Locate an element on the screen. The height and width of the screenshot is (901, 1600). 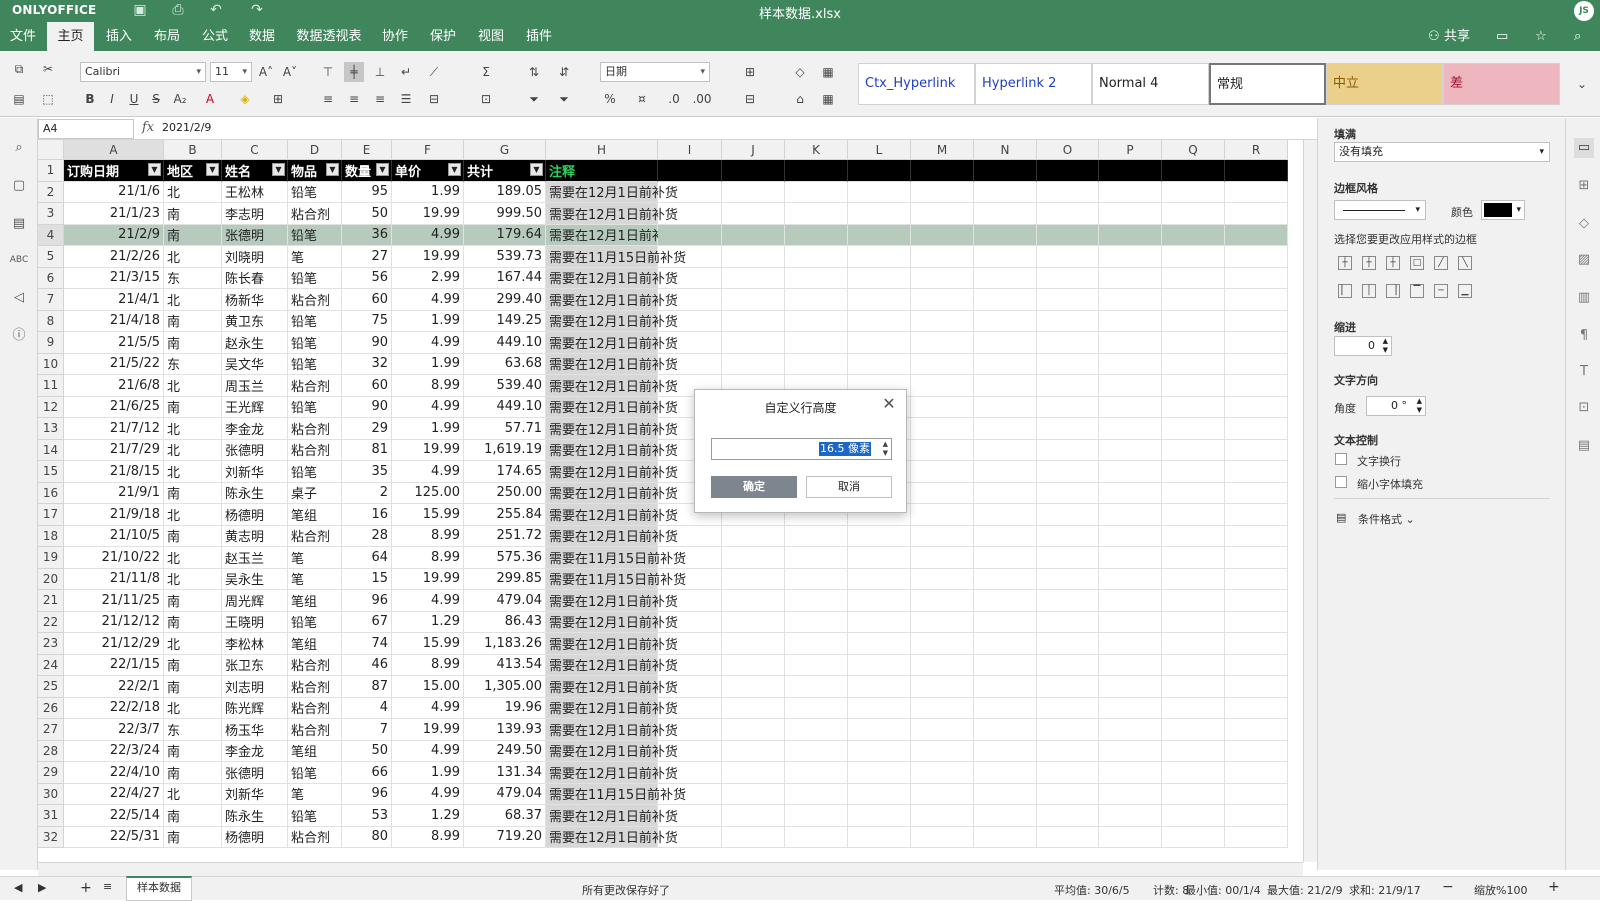
open-folder-icon: ▭ is located at coordinates (1502, 36).